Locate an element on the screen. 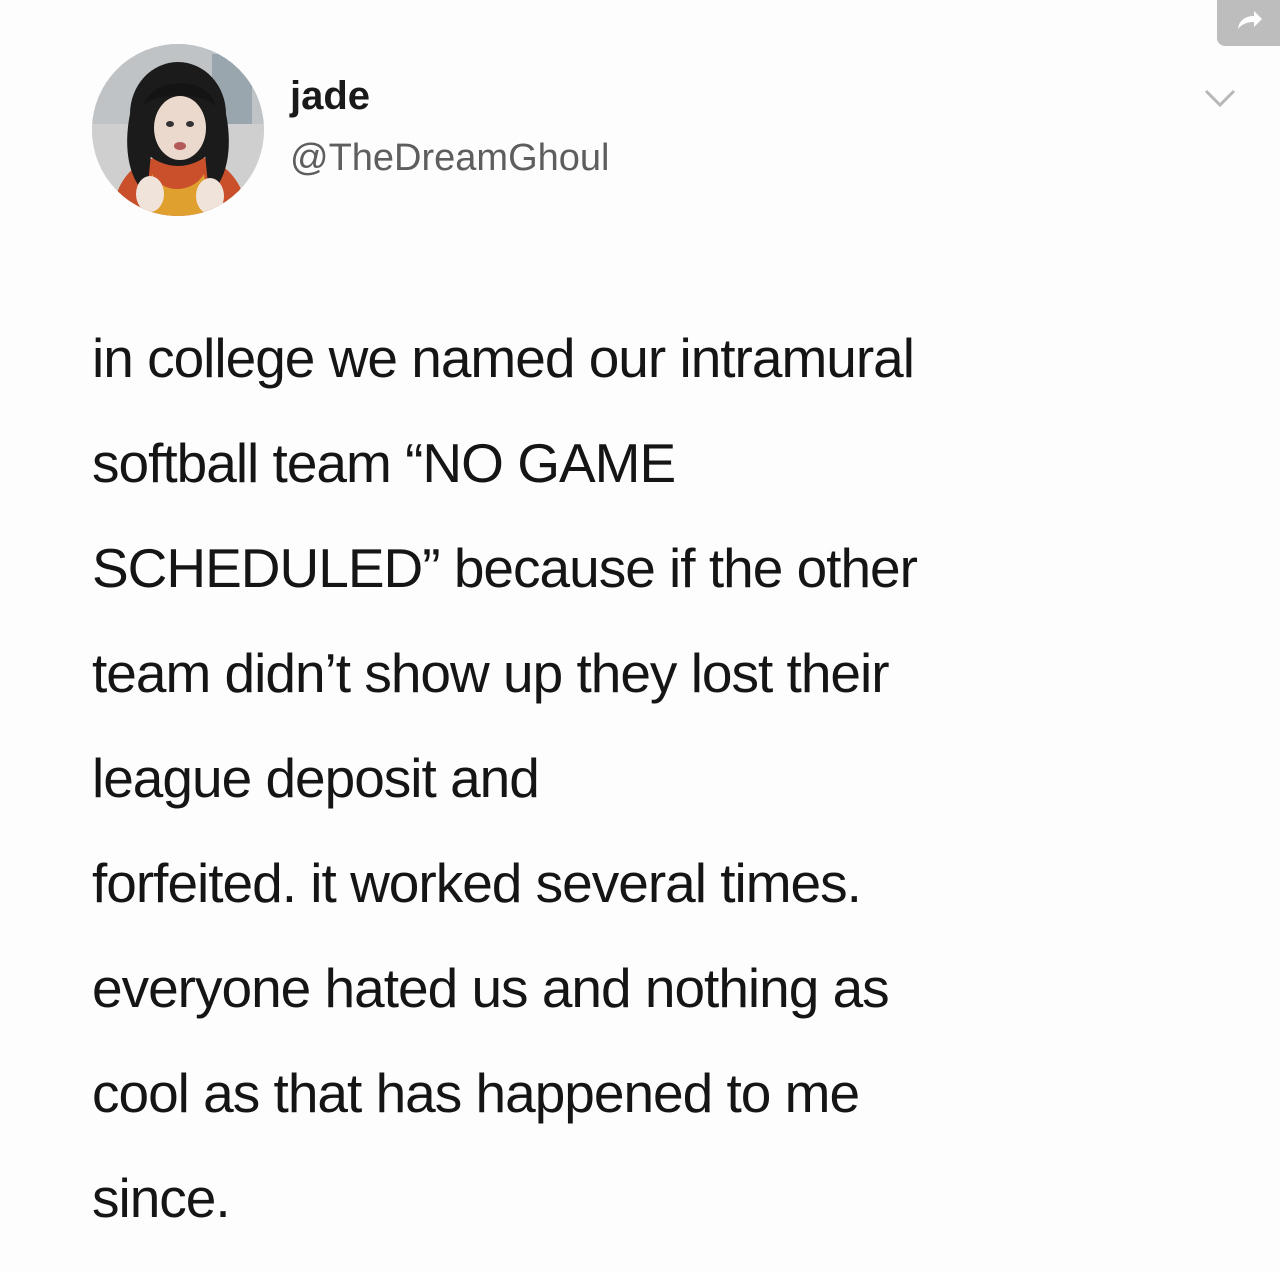 The image size is (1280, 1272). tweet-line: since. is located at coordinates (161, 1198).